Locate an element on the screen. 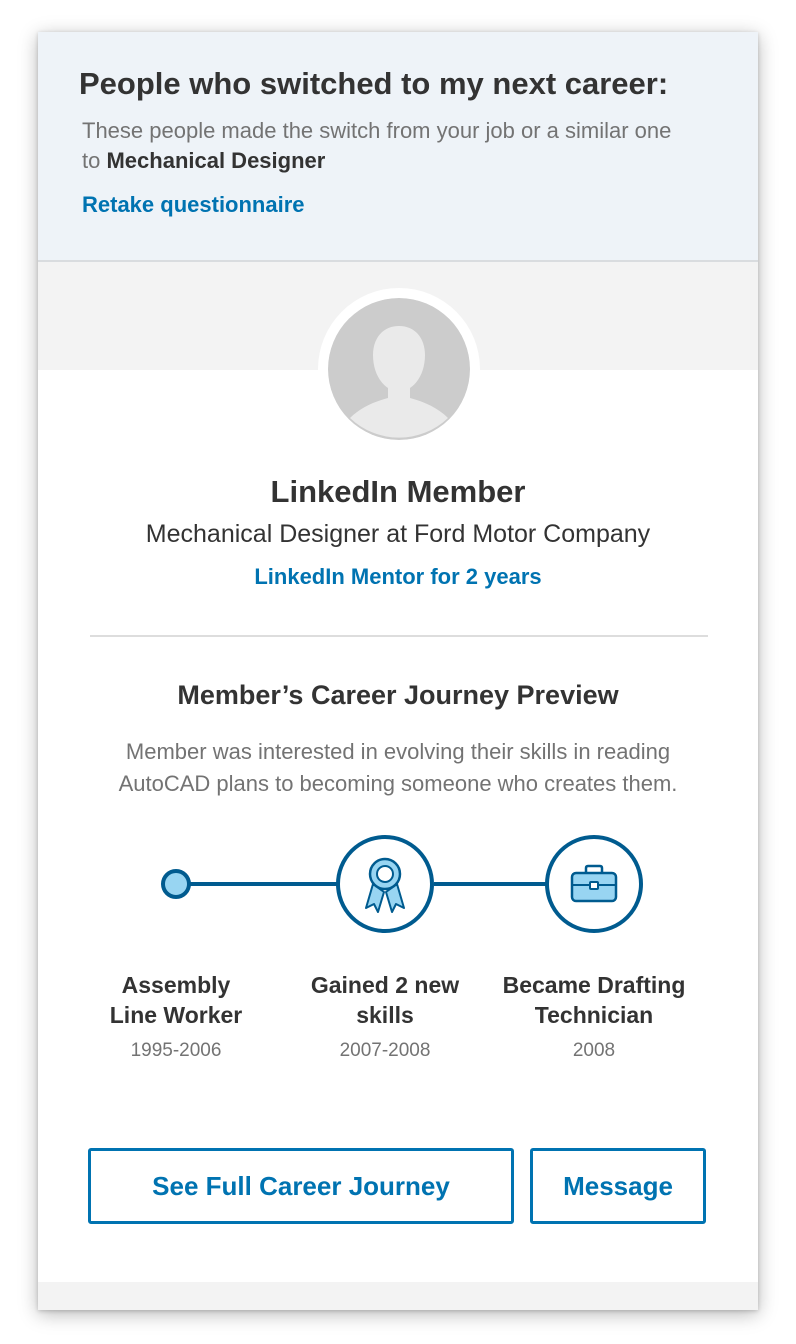 The height and width of the screenshot is (1344, 796). dot-icon is located at coordinates (176, 884).